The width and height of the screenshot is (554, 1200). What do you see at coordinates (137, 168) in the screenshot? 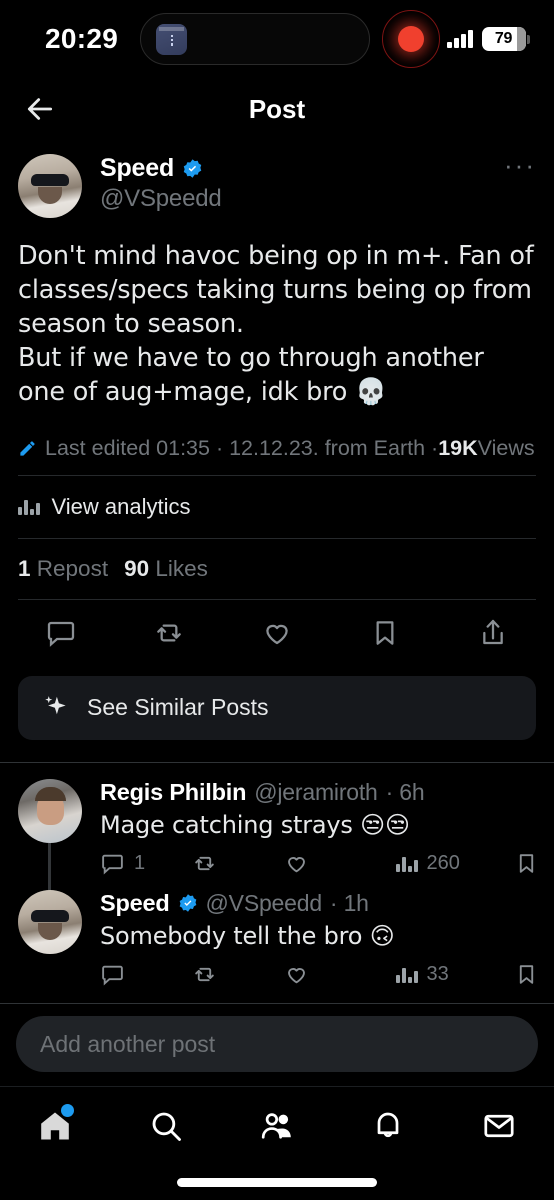
I see `post-author-name: Speed` at bounding box center [137, 168].